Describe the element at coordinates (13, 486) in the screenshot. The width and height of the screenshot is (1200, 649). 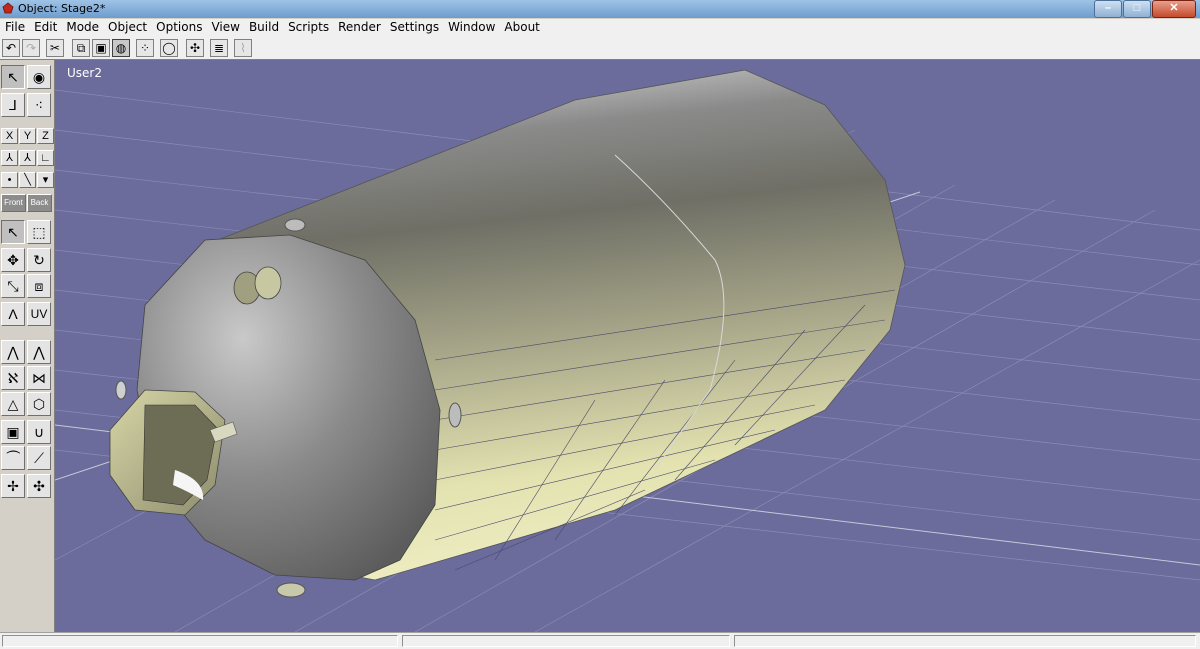
I see `move-all-icon: ✢` at that location.